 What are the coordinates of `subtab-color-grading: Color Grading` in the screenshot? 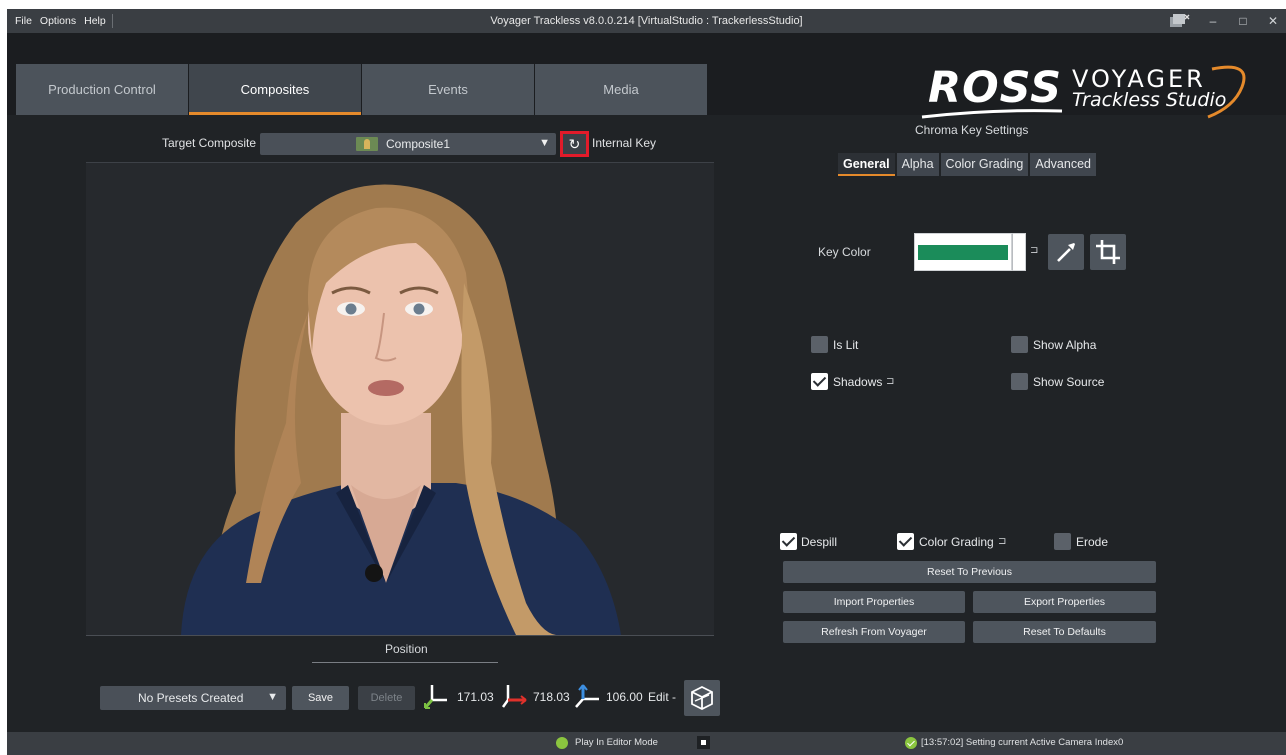 It's located at (984, 164).